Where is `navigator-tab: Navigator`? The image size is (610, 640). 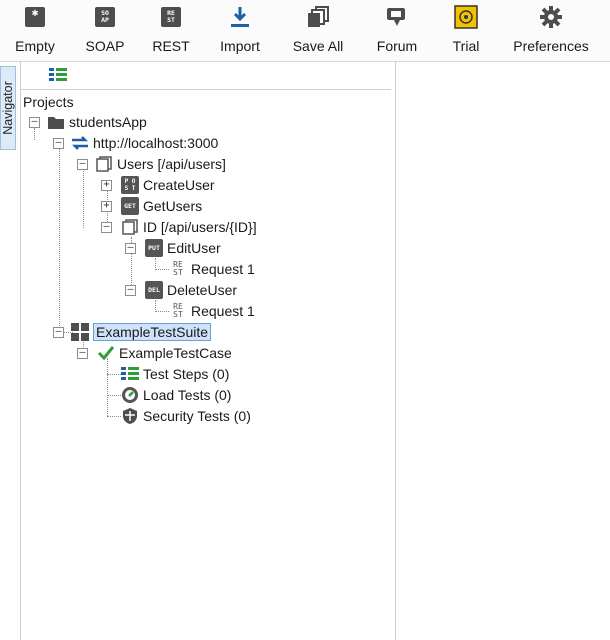 navigator-tab: Navigator is located at coordinates (8, 108).